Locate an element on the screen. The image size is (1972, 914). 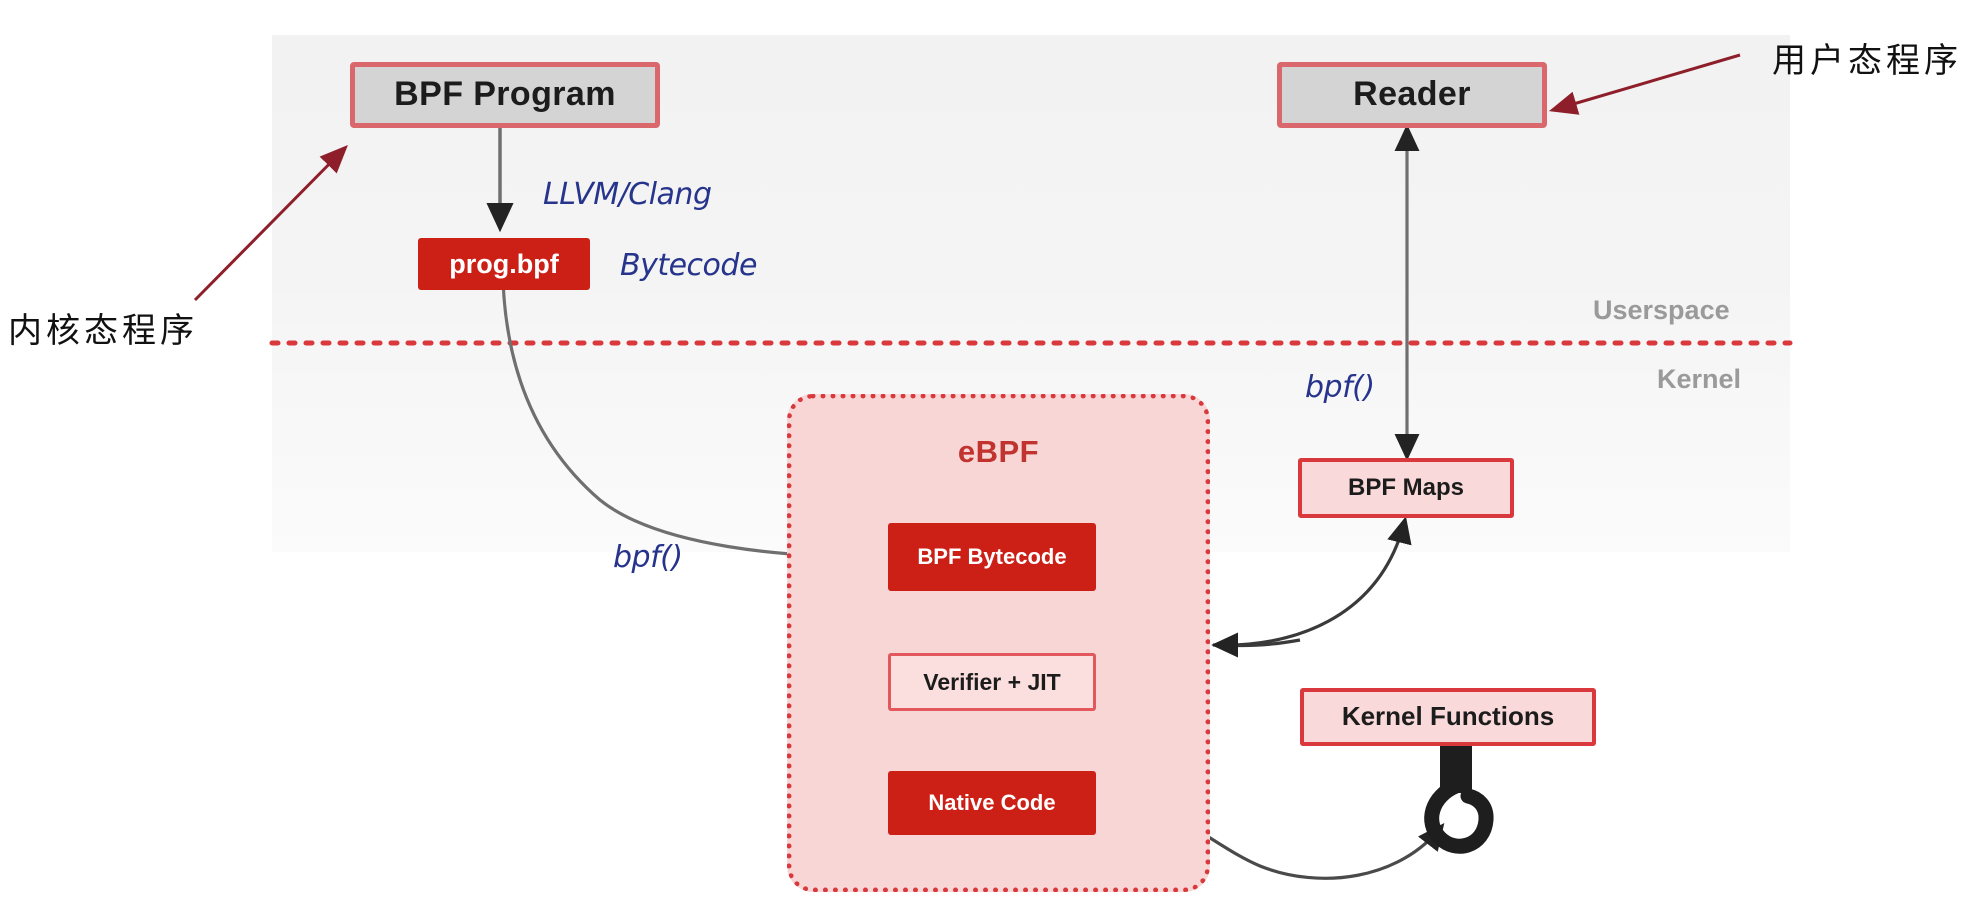
node-reader-label: Reader is located at coordinates (1412, 94).